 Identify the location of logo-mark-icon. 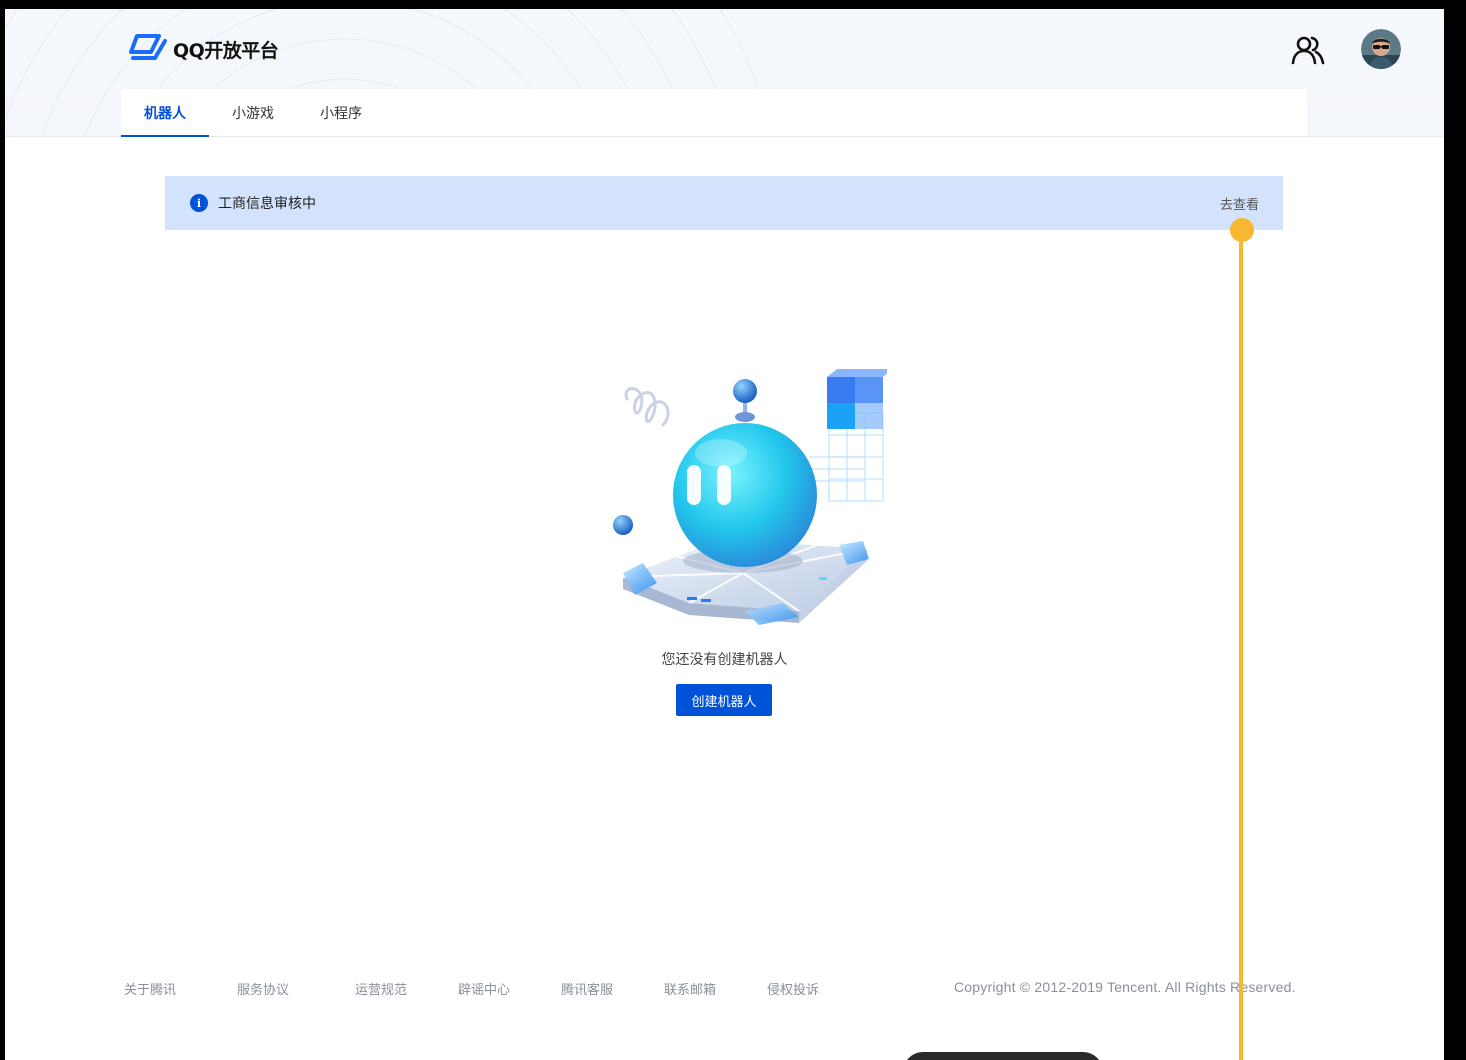
(148, 47).